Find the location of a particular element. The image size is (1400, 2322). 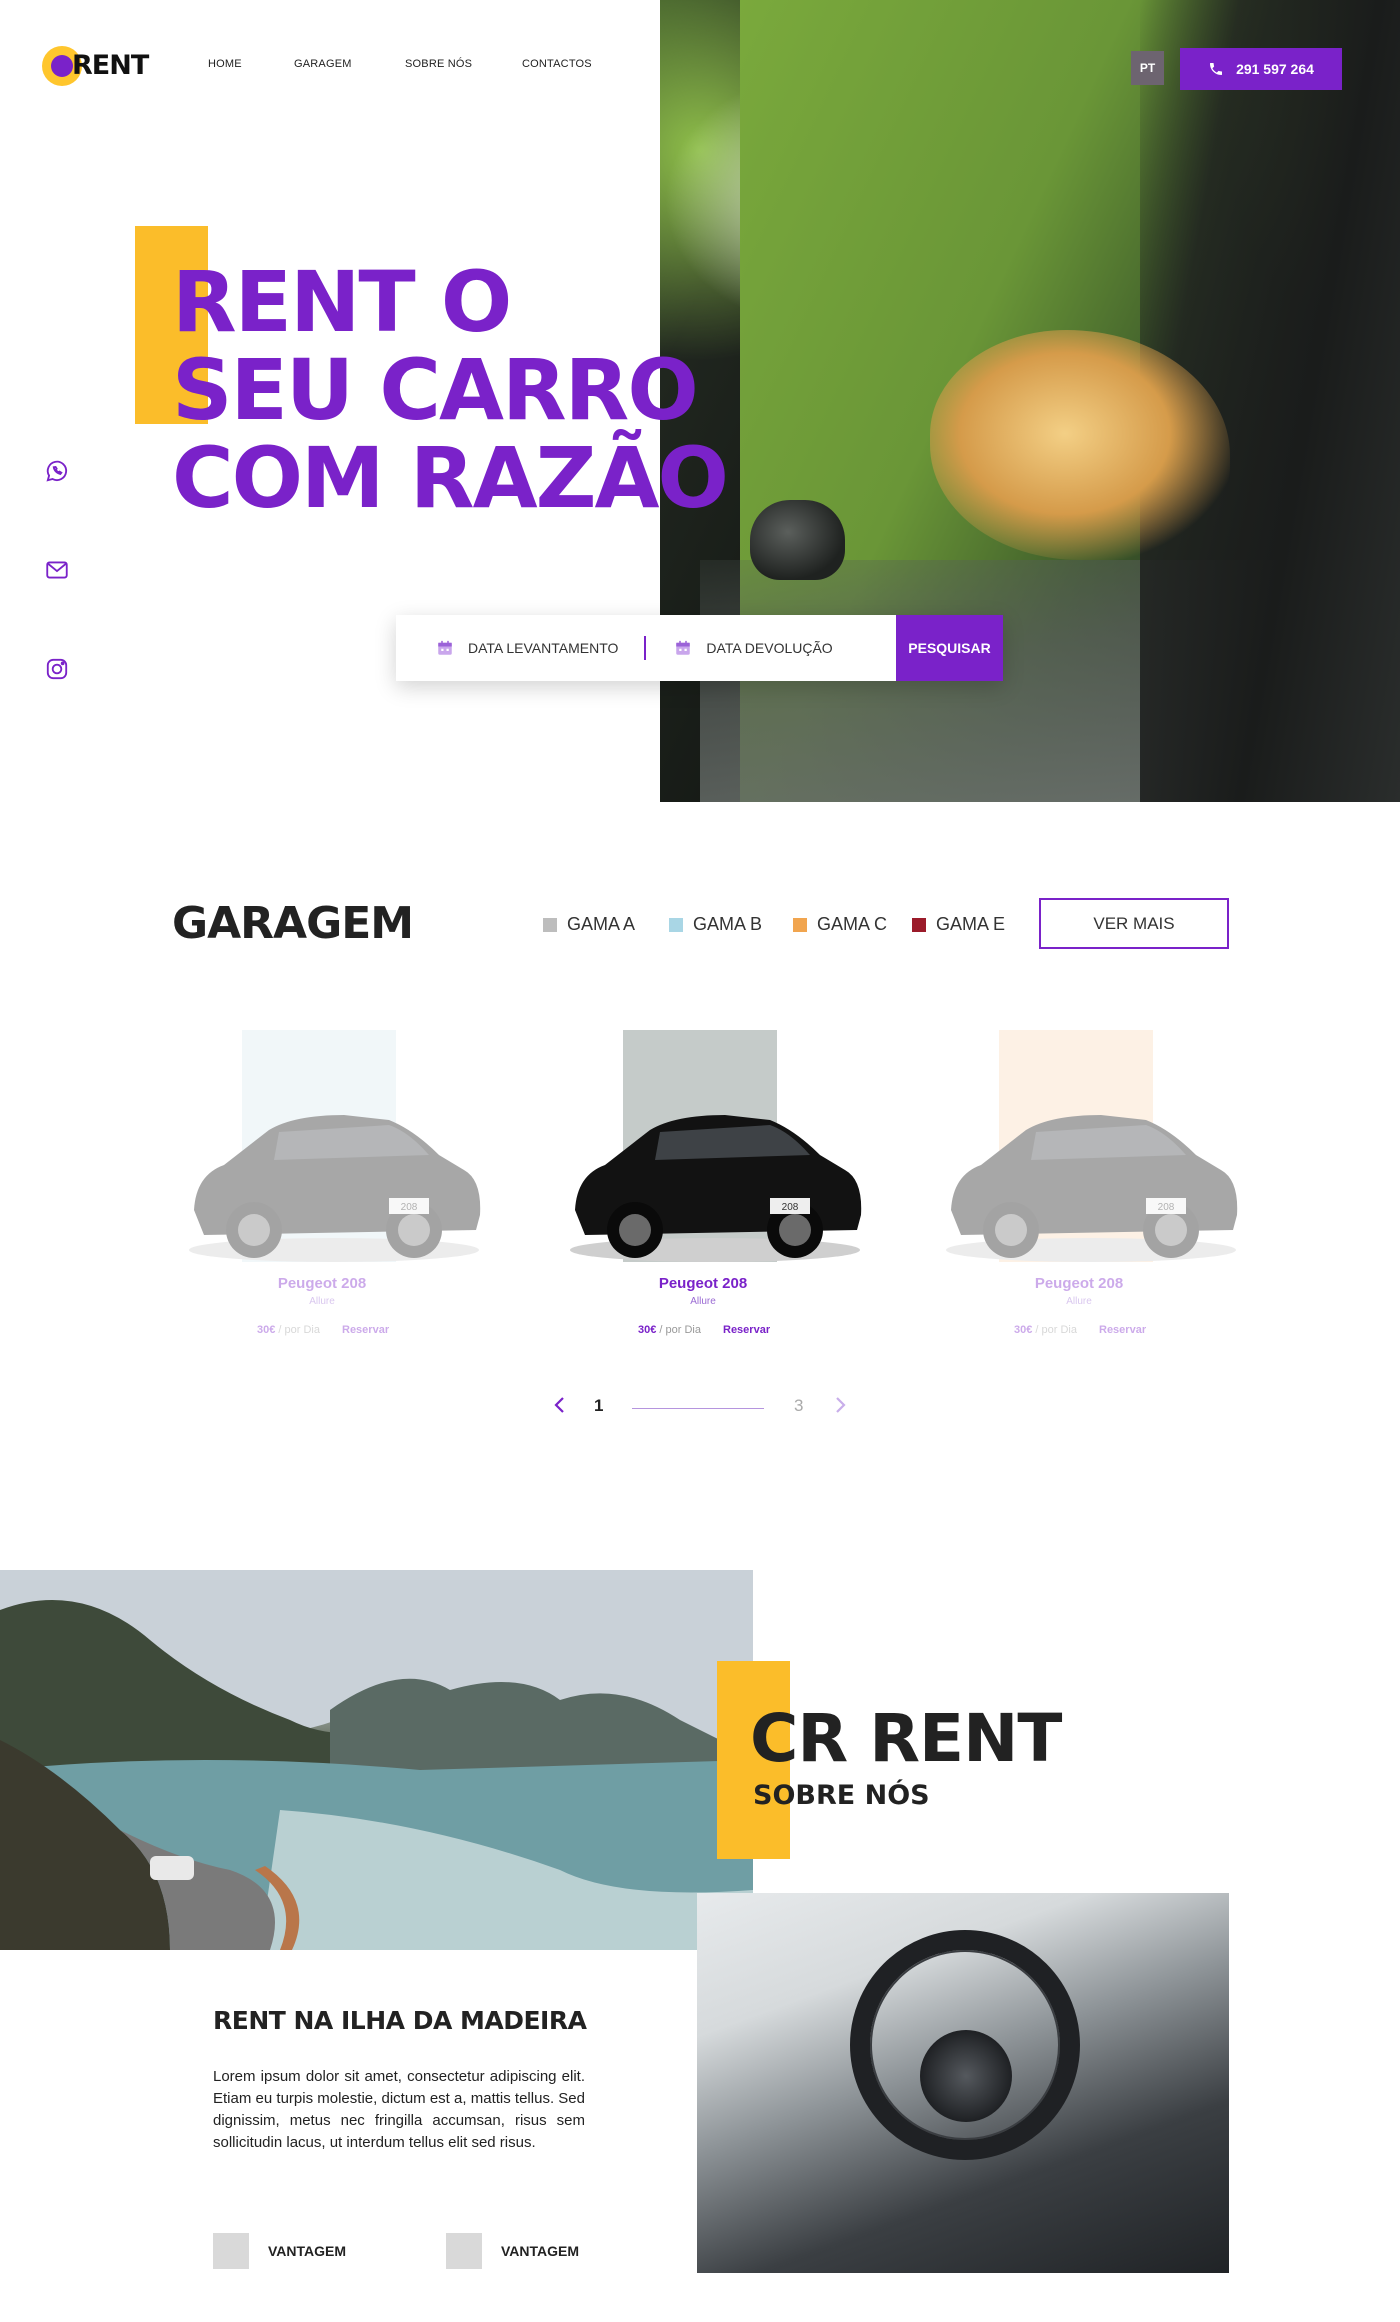

logo-text: RENT is located at coordinates (110, 65).